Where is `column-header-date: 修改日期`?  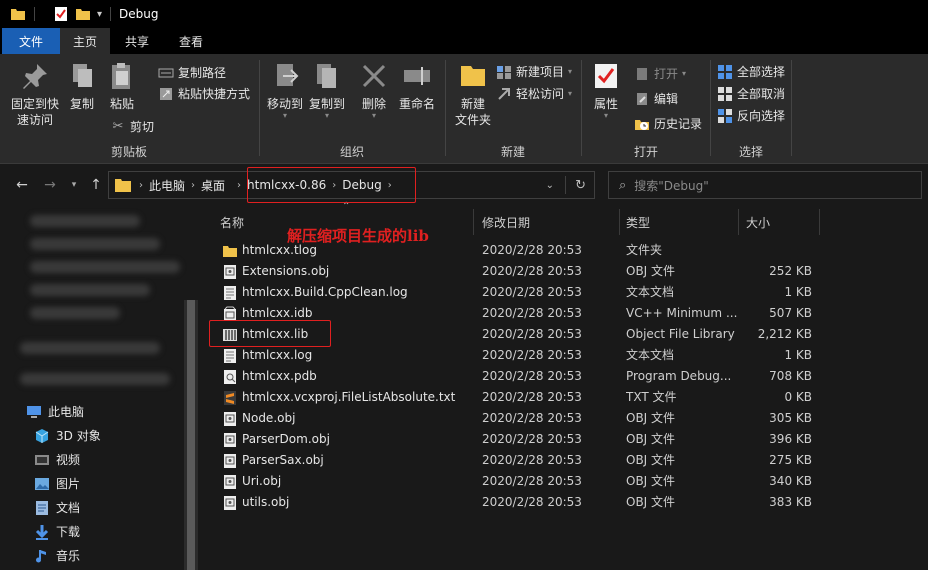 column-header-date: 修改日期 is located at coordinates (506, 222).